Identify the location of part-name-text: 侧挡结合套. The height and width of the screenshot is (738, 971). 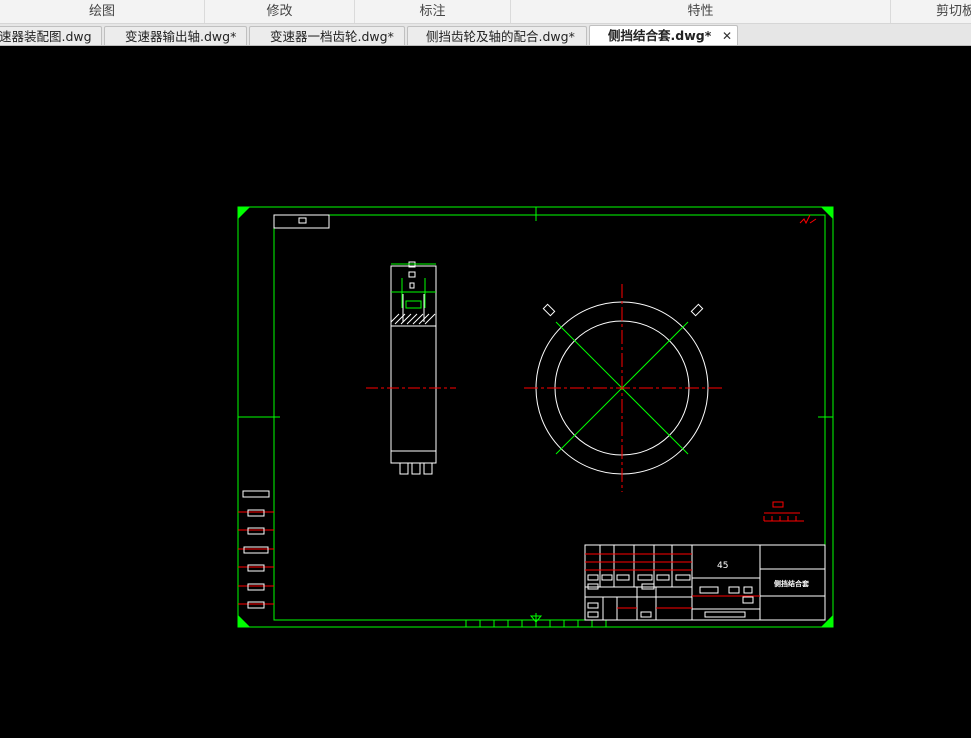
(792, 583).